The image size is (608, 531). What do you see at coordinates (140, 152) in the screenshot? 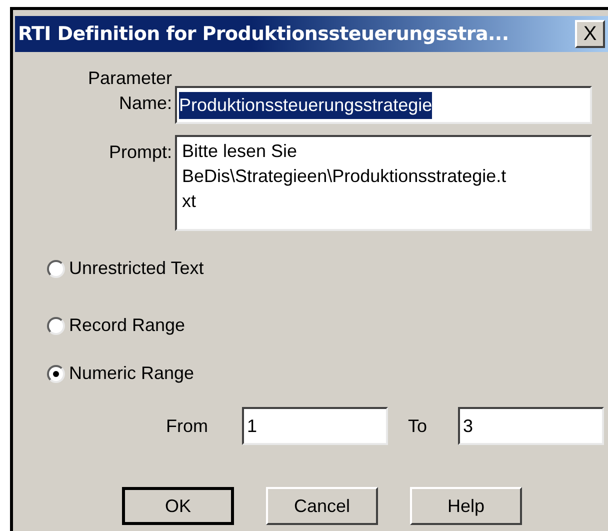
I see `field-label: Prompt:` at bounding box center [140, 152].